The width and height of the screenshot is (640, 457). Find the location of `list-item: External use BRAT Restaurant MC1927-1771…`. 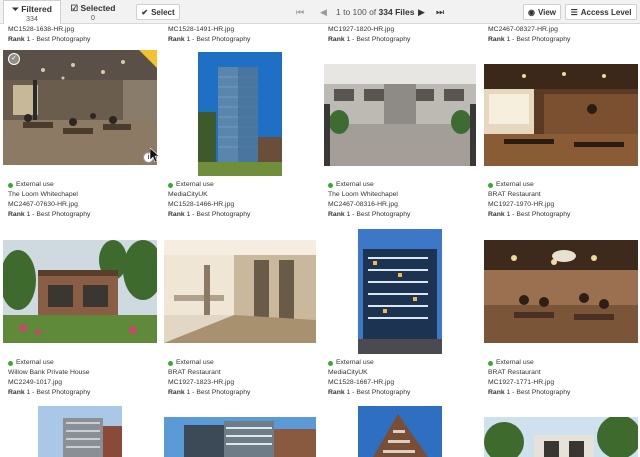

list-item: External use BRAT Restaurant MC1927-1771… is located at coordinates (564, 378).